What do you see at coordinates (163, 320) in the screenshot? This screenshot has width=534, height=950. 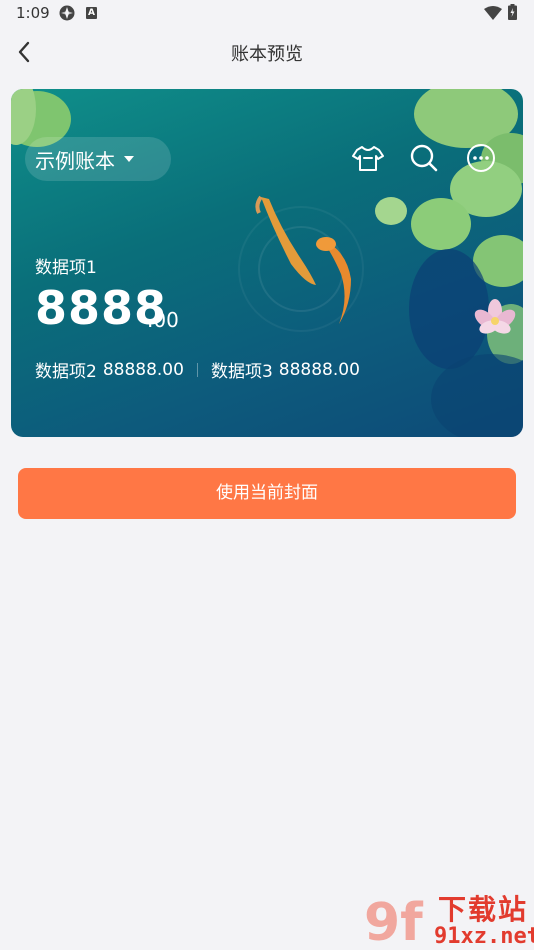 I see `data-item-1-decimal: .00` at bounding box center [163, 320].